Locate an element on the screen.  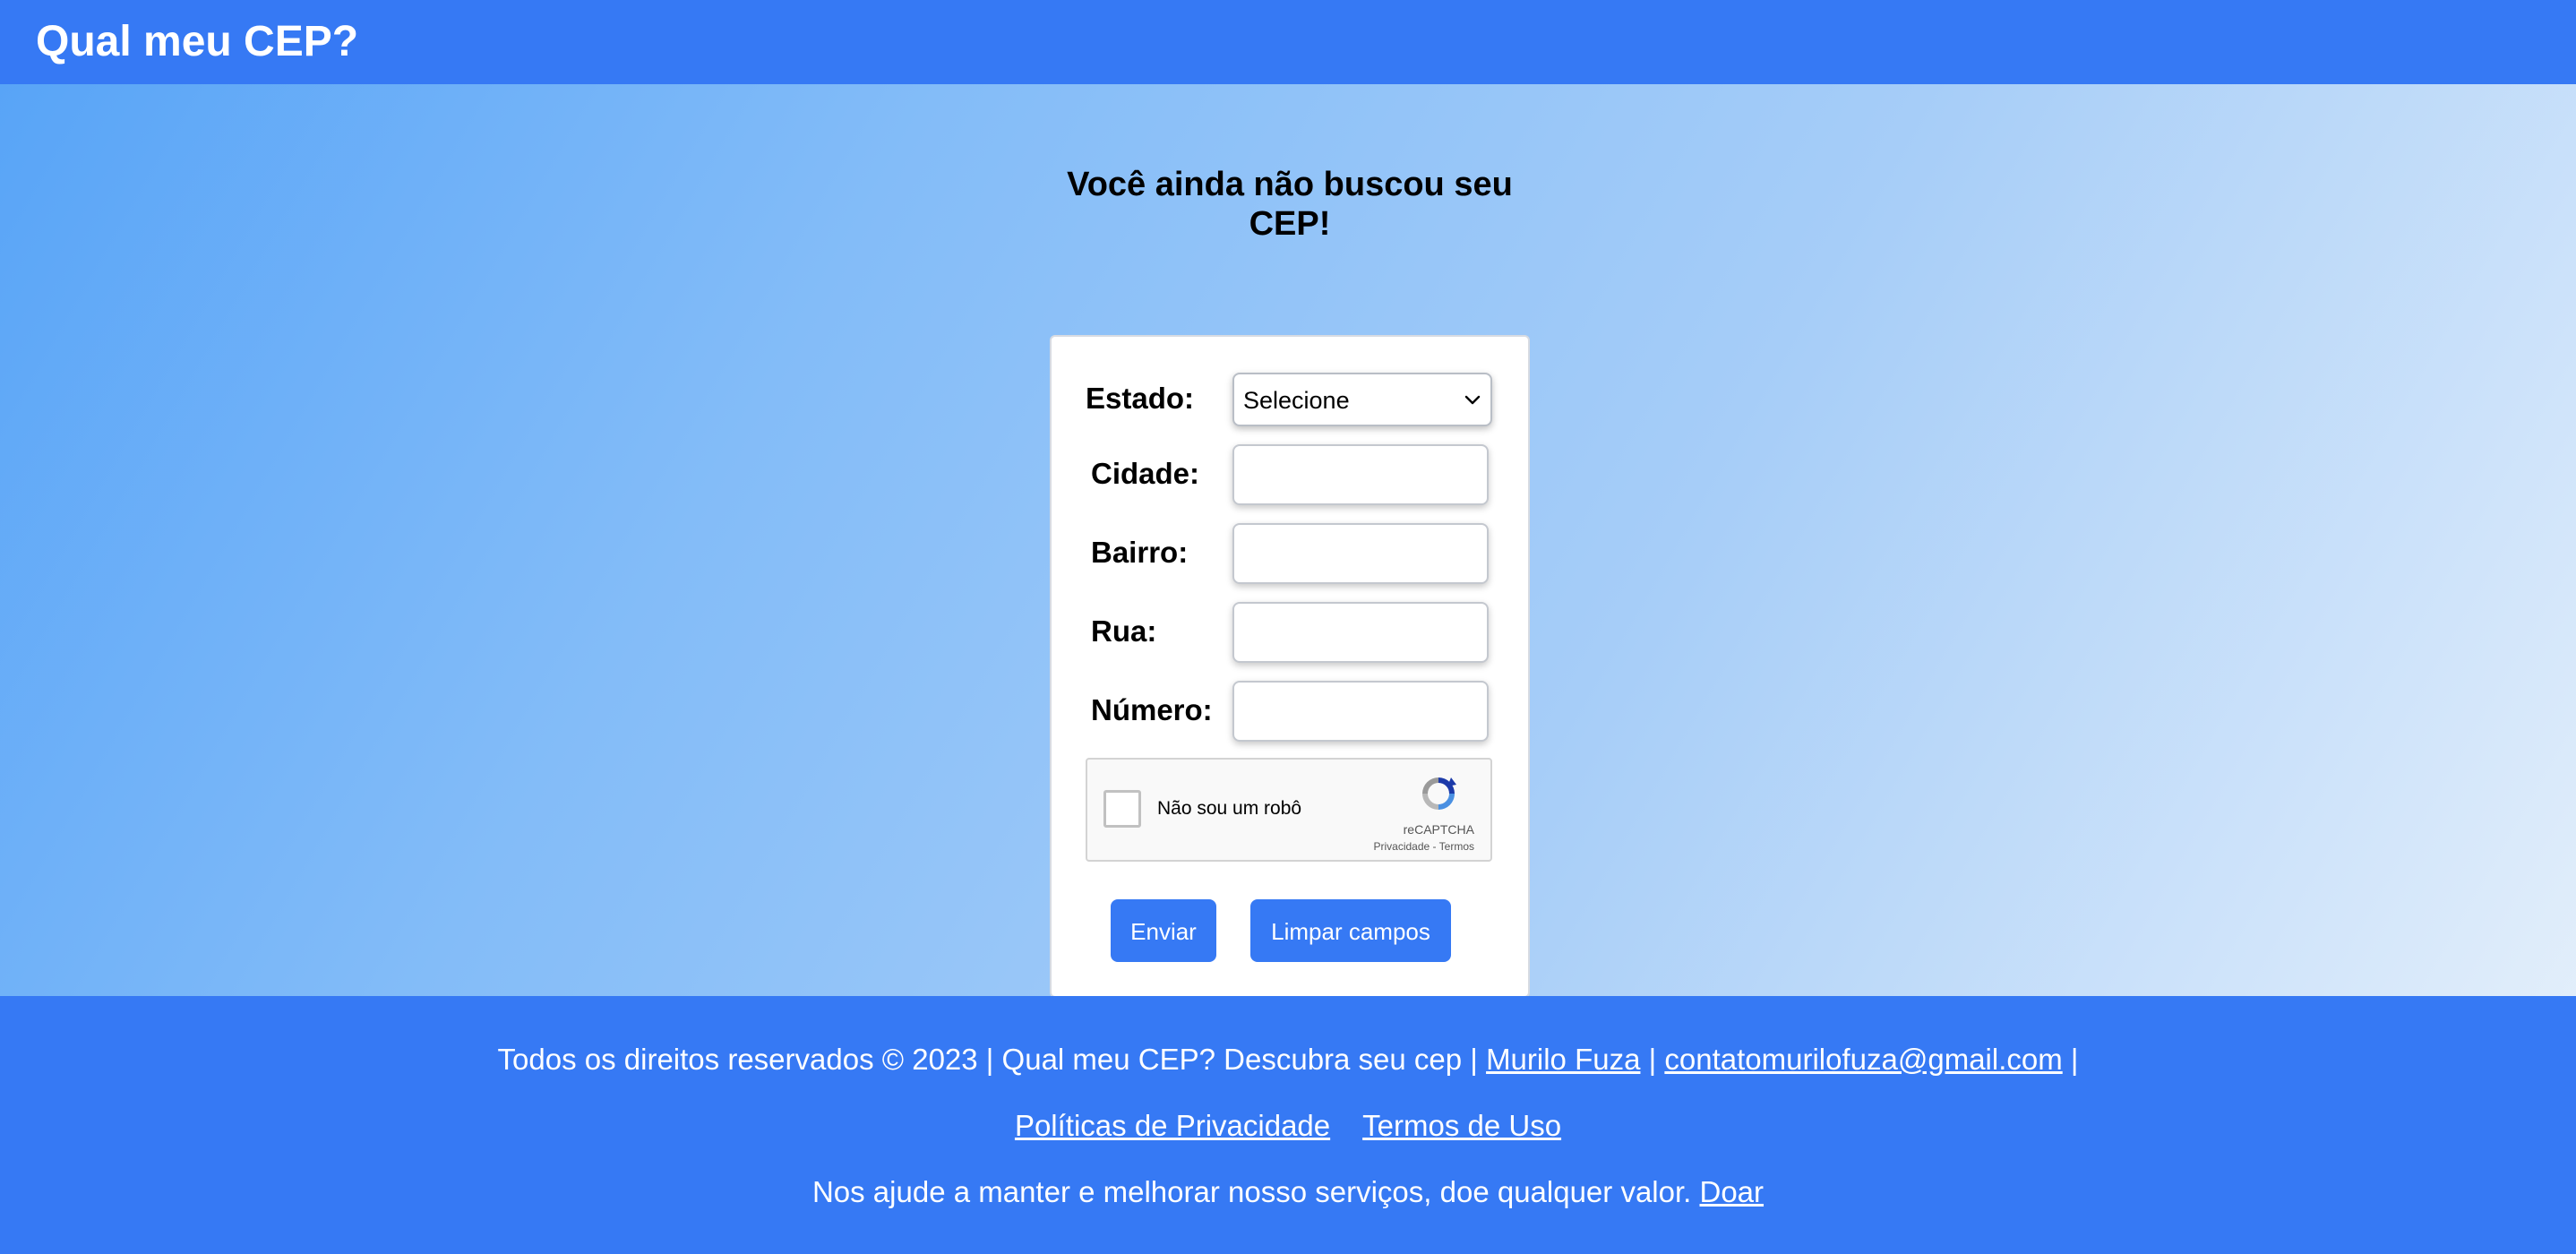
estado-selected-value: Selecione is located at coordinates (1296, 400).